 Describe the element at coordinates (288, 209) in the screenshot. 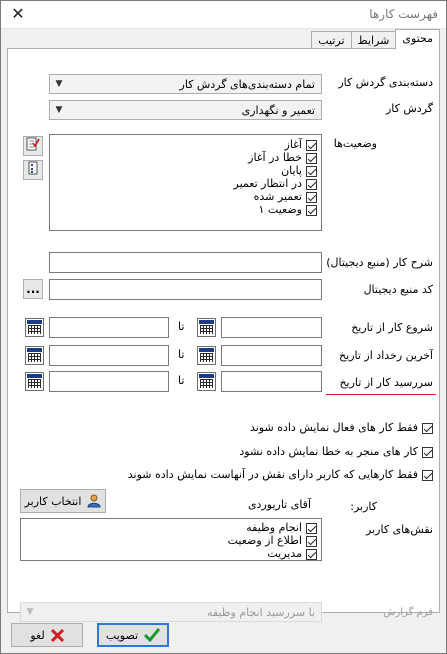

I see `status-item: وضعیت ۱` at that location.